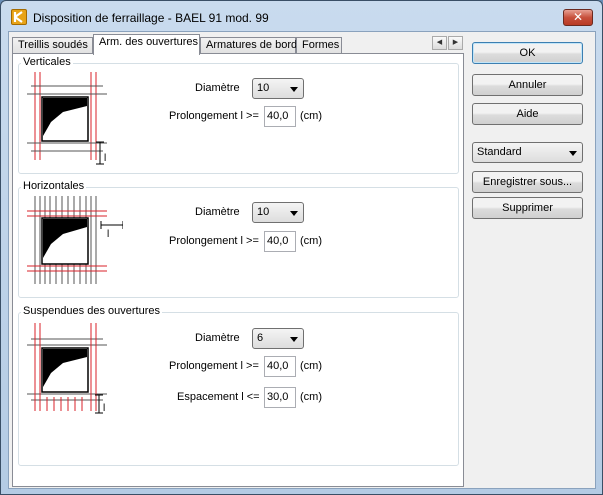  What do you see at coordinates (527, 114) in the screenshot?
I see `aide-button: Aide` at bounding box center [527, 114].